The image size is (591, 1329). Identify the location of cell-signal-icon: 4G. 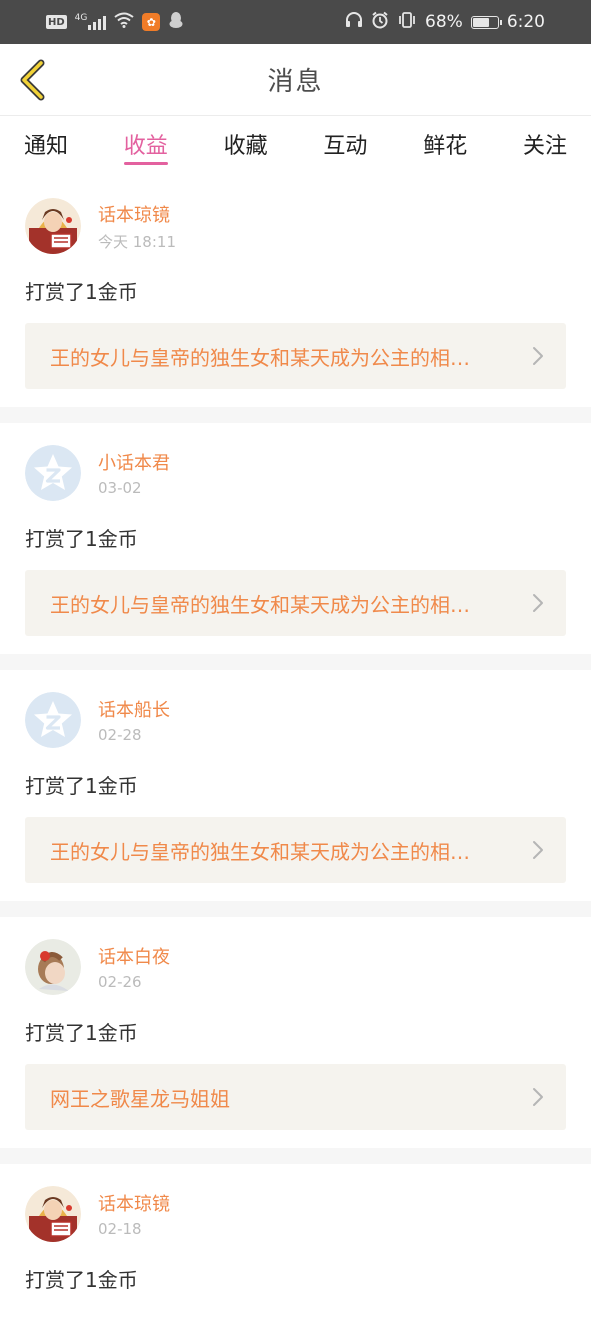
(91, 22).